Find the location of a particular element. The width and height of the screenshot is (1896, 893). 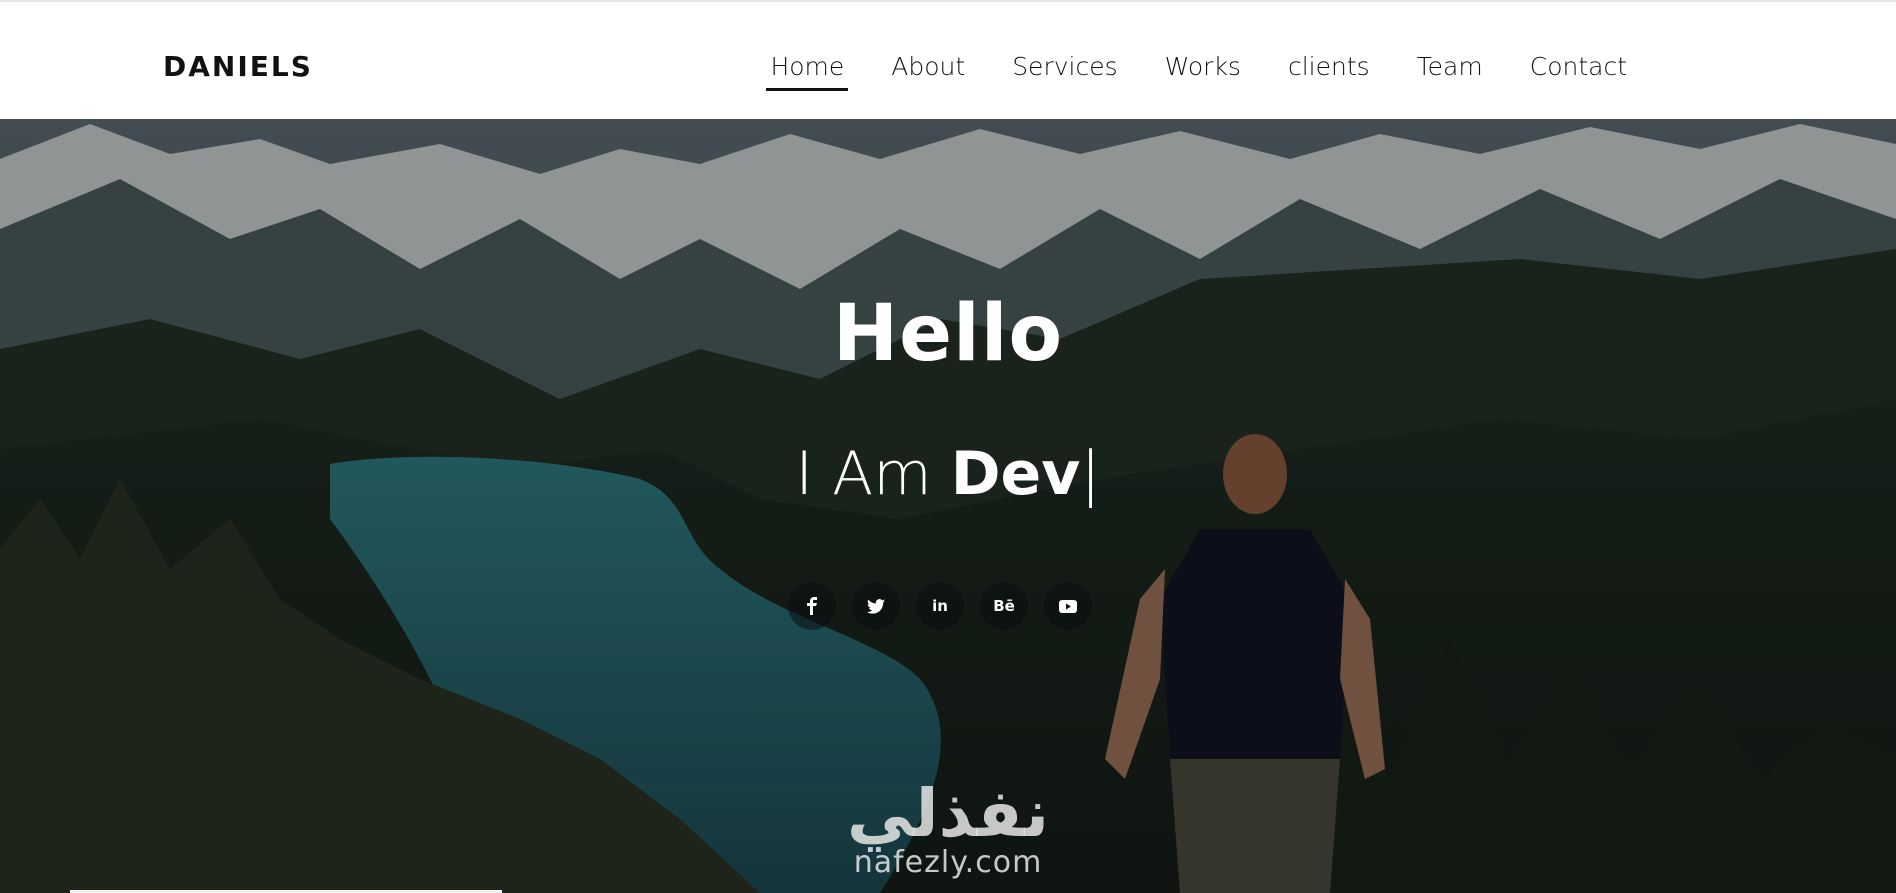

facebook-icon is located at coordinates (812, 606).